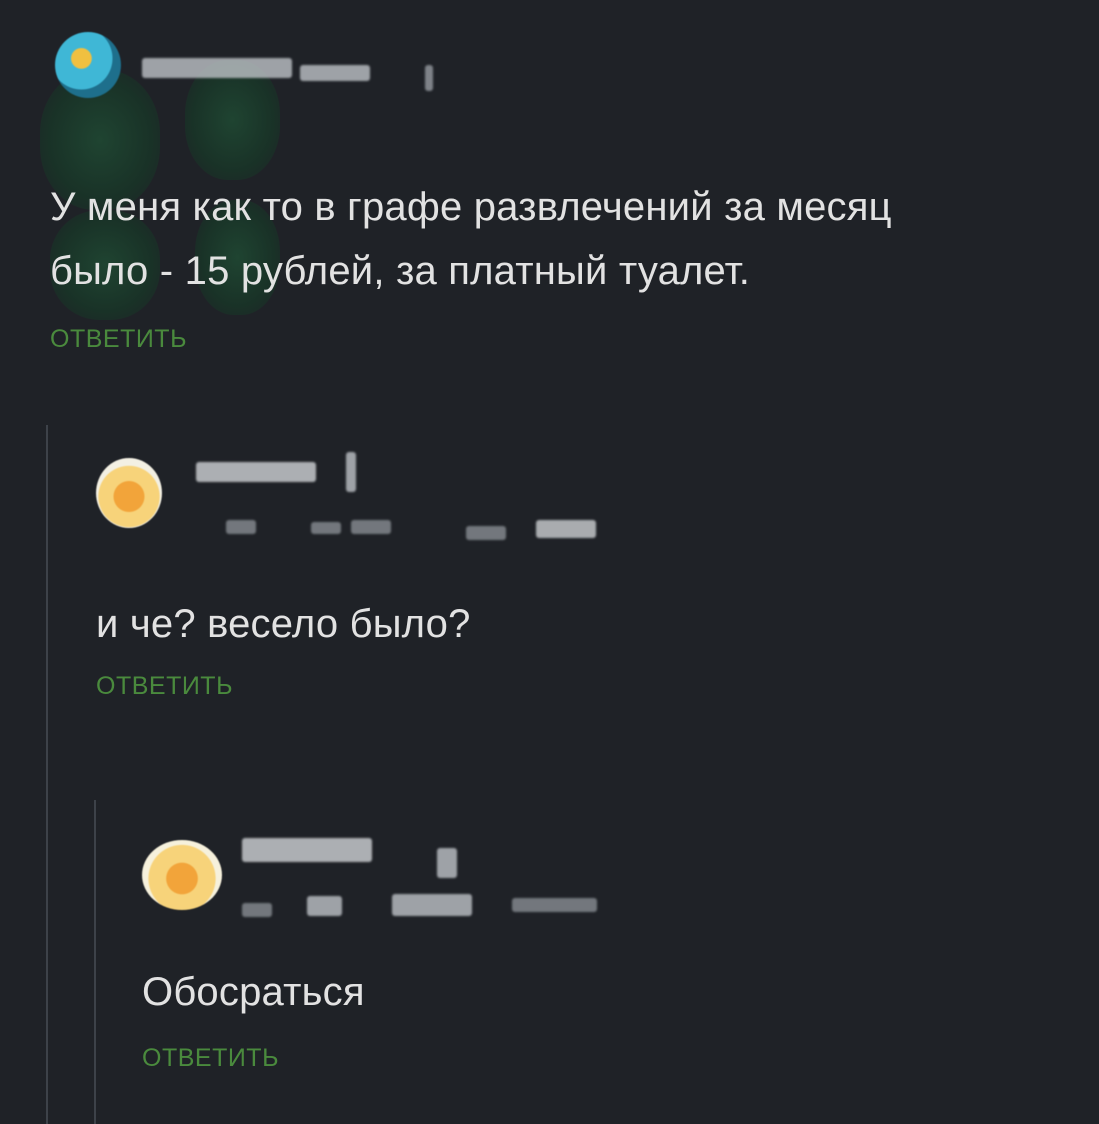 This screenshot has height=1124, width=1099. Describe the element at coordinates (400, 271) in the screenshot. I see `comment-text-line-2: было - 15 рублей, за платный туалет.` at that location.